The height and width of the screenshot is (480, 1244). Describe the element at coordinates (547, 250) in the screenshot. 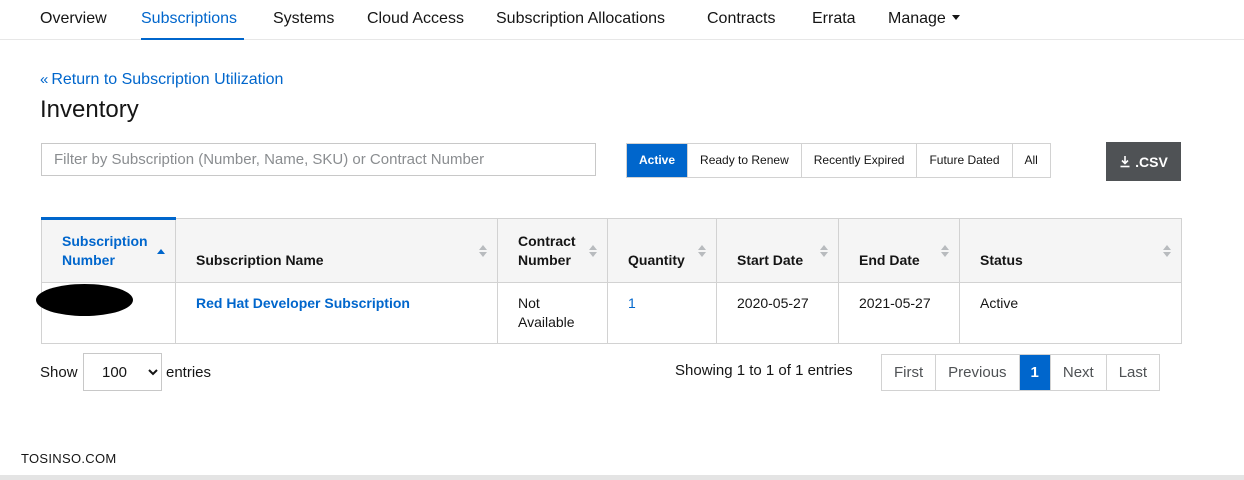

I see `column-label: Contract Number` at that location.